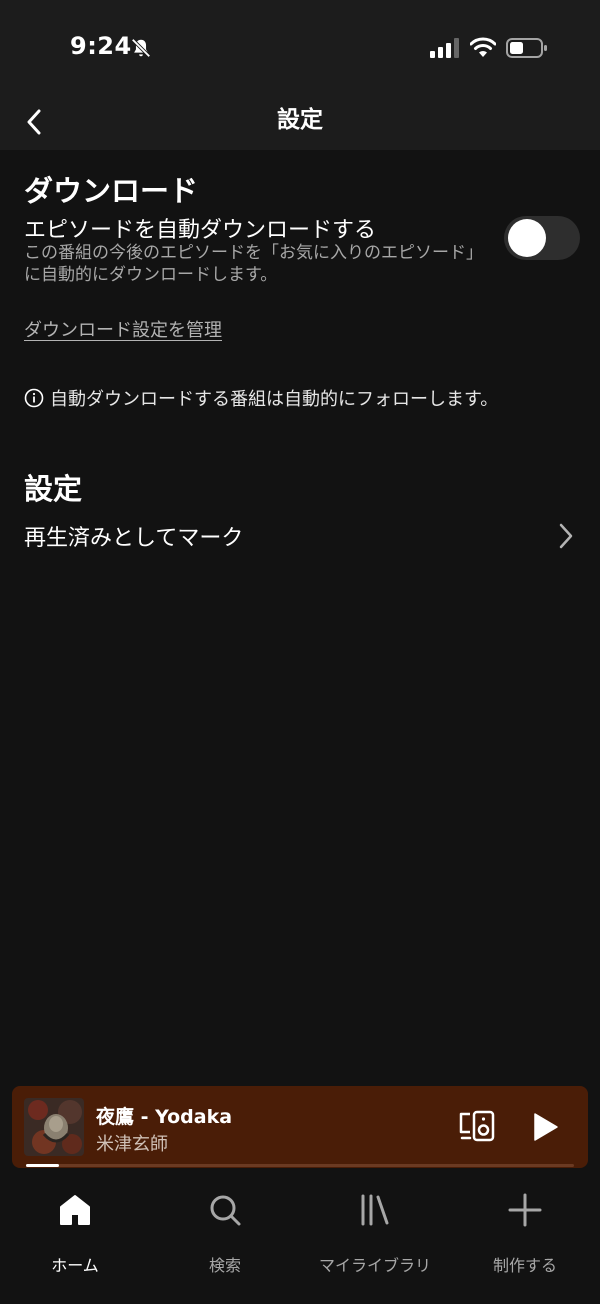 This screenshot has height=1304, width=600. I want to click on search-icon, so click(225, 1210).